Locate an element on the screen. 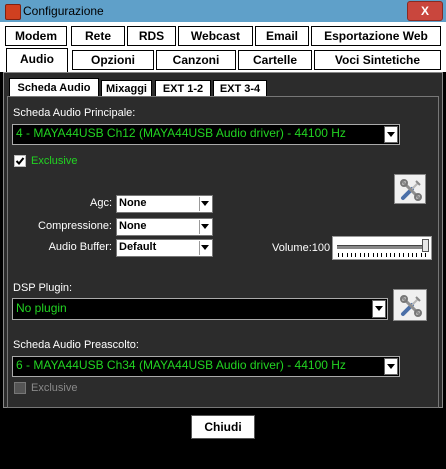  tab-audio: Audio is located at coordinates (37, 60).